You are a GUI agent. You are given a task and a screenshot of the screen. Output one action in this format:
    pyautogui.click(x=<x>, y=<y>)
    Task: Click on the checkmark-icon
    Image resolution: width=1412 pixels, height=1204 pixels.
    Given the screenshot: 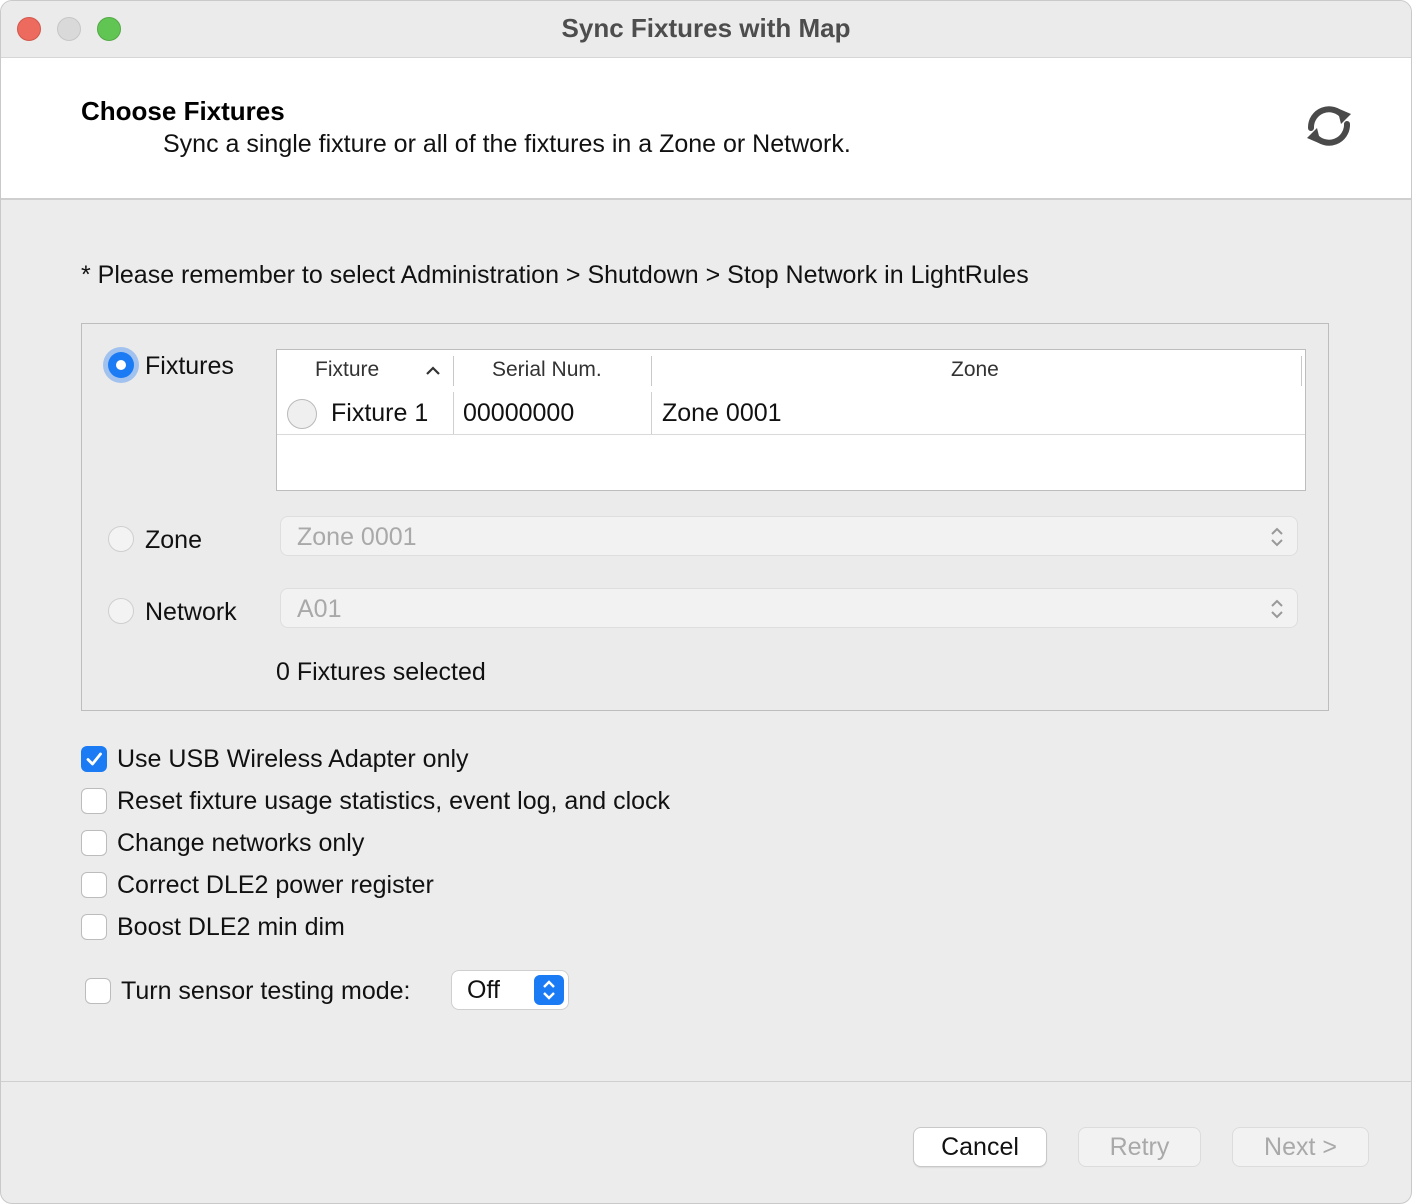 What is the action you would take?
    pyautogui.click(x=94, y=759)
    